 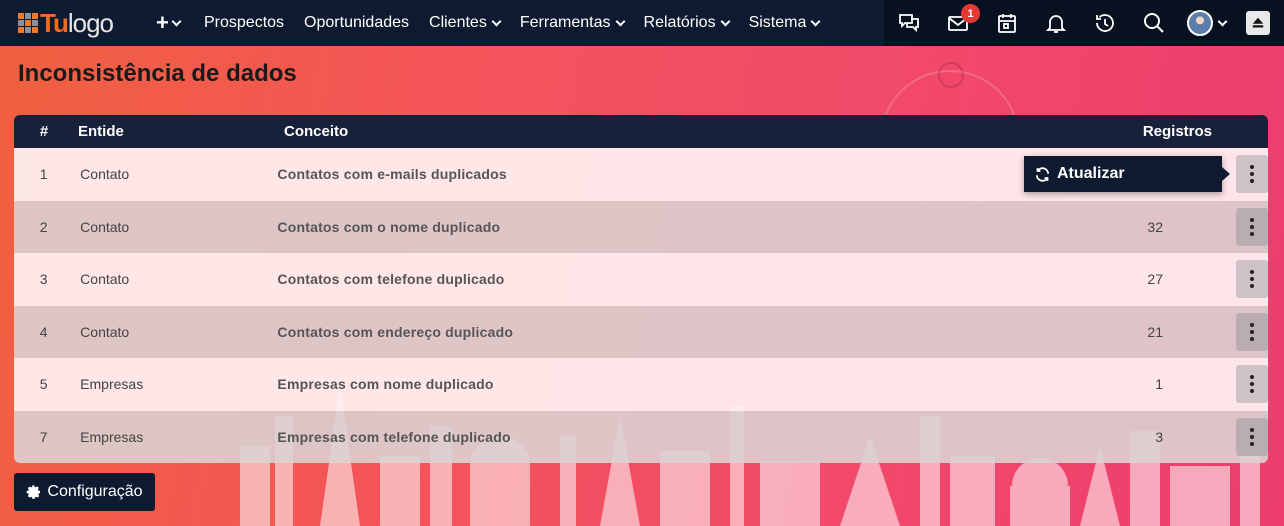 I want to click on nav-item-sistema: Sistema, so click(x=784, y=23).